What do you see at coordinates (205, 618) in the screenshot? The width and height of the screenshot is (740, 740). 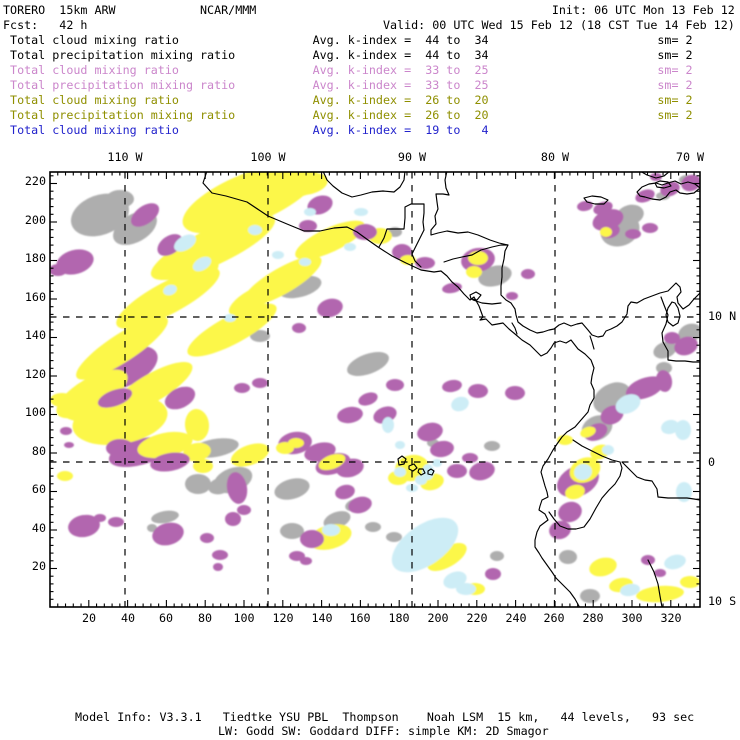 I see `axis-label-gridx: 80` at bounding box center [205, 618].